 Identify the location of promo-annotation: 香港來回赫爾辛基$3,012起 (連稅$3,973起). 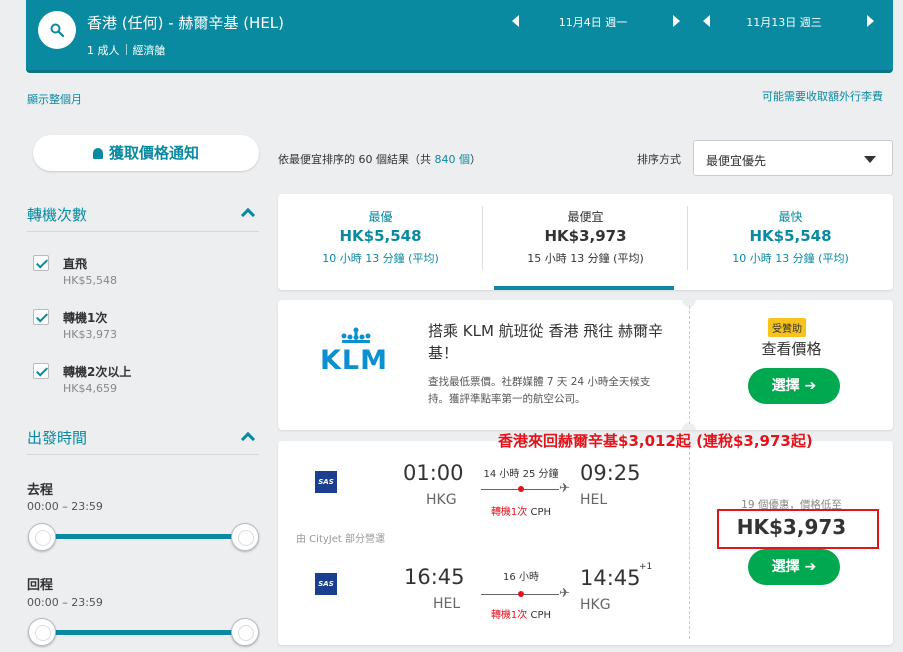
(655, 441).